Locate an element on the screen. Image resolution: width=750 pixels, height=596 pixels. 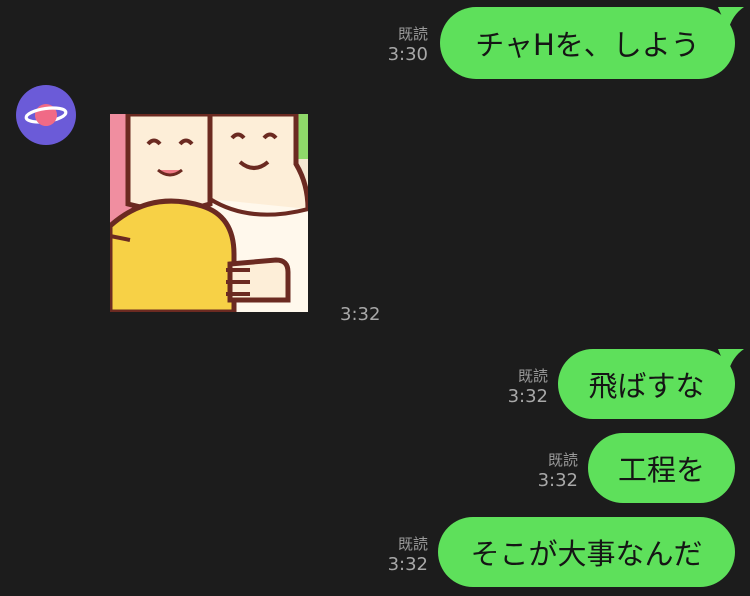
outgoing-message-bubble: 工程を is located at coordinates (661, 468).